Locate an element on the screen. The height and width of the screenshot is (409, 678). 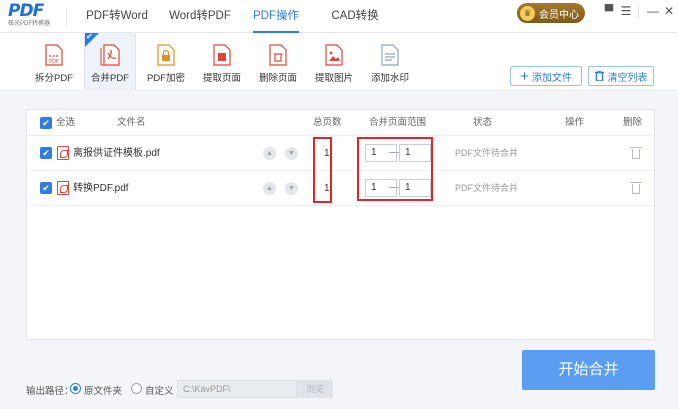
select-all-label: 全选 is located at coordinates (66, 122).